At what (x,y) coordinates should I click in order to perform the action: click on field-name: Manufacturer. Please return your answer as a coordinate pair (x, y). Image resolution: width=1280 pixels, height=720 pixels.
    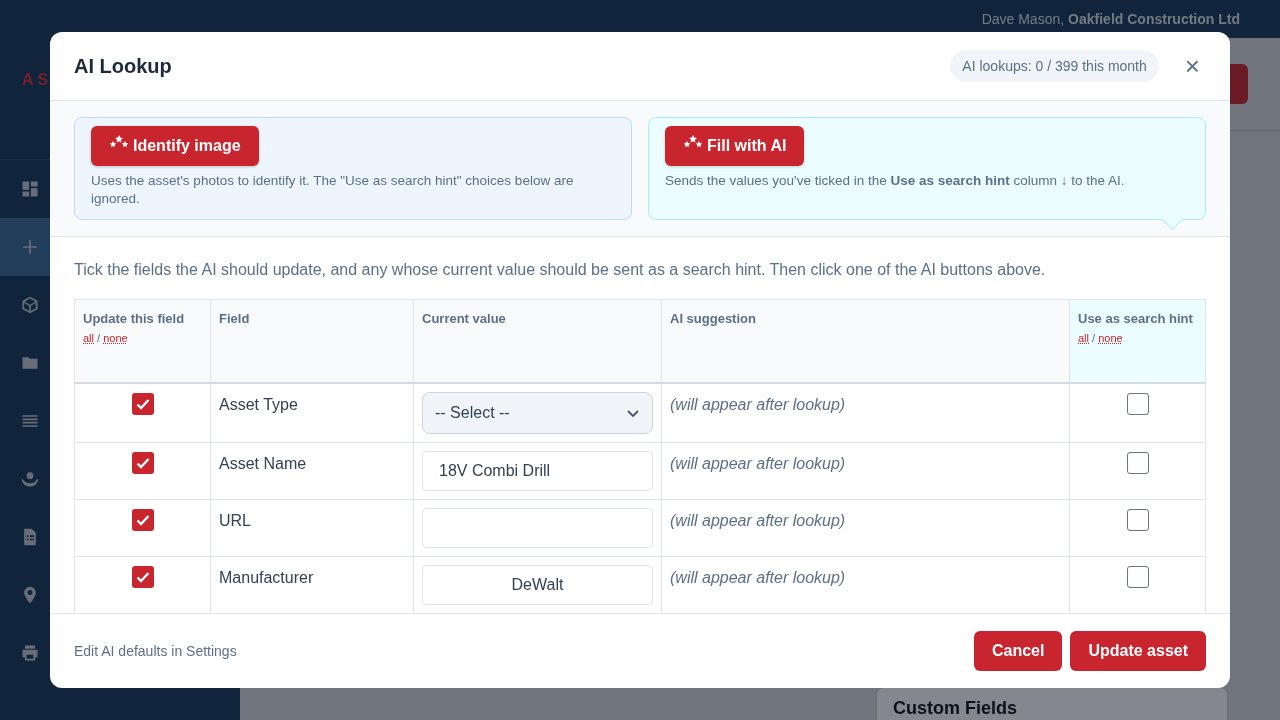
    Looking at the image, I should click on (267, 577).